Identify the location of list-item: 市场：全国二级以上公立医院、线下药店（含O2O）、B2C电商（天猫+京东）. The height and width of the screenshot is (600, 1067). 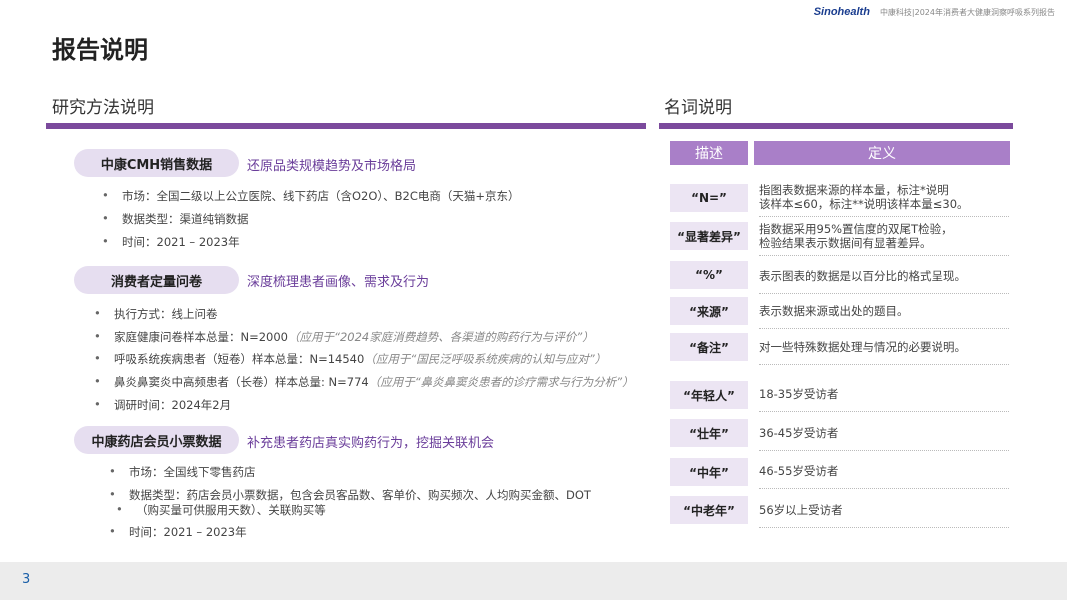
(311, 196).